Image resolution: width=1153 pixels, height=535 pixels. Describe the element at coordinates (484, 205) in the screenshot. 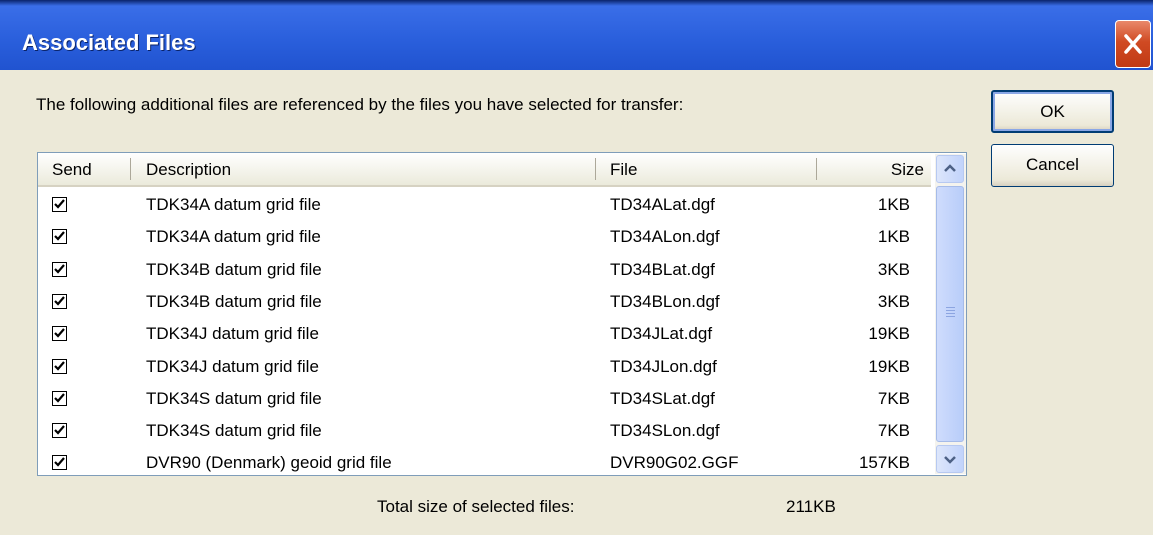

I see `table-row: TDK34A datum grid file TD34ALat.dgf 1KB` at that location.